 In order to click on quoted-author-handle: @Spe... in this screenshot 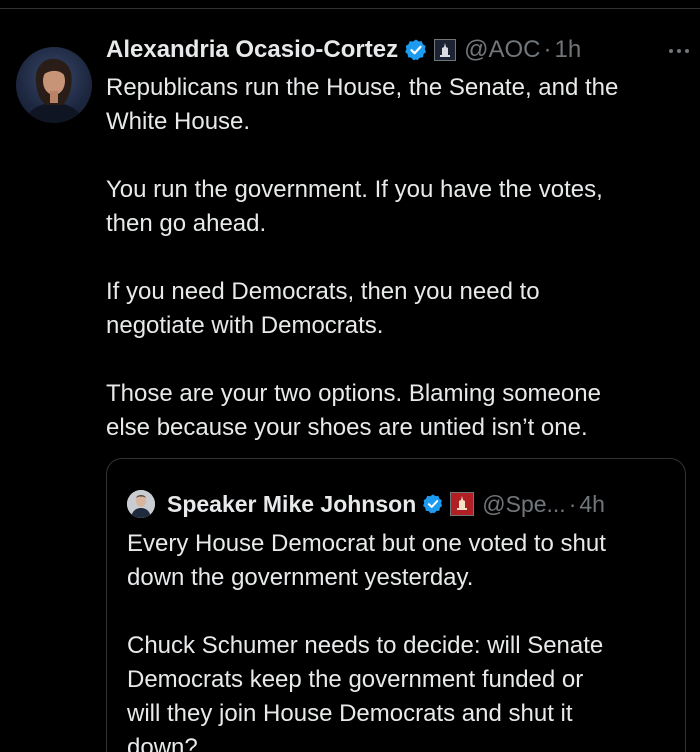, I will do `click(523, 504)`.